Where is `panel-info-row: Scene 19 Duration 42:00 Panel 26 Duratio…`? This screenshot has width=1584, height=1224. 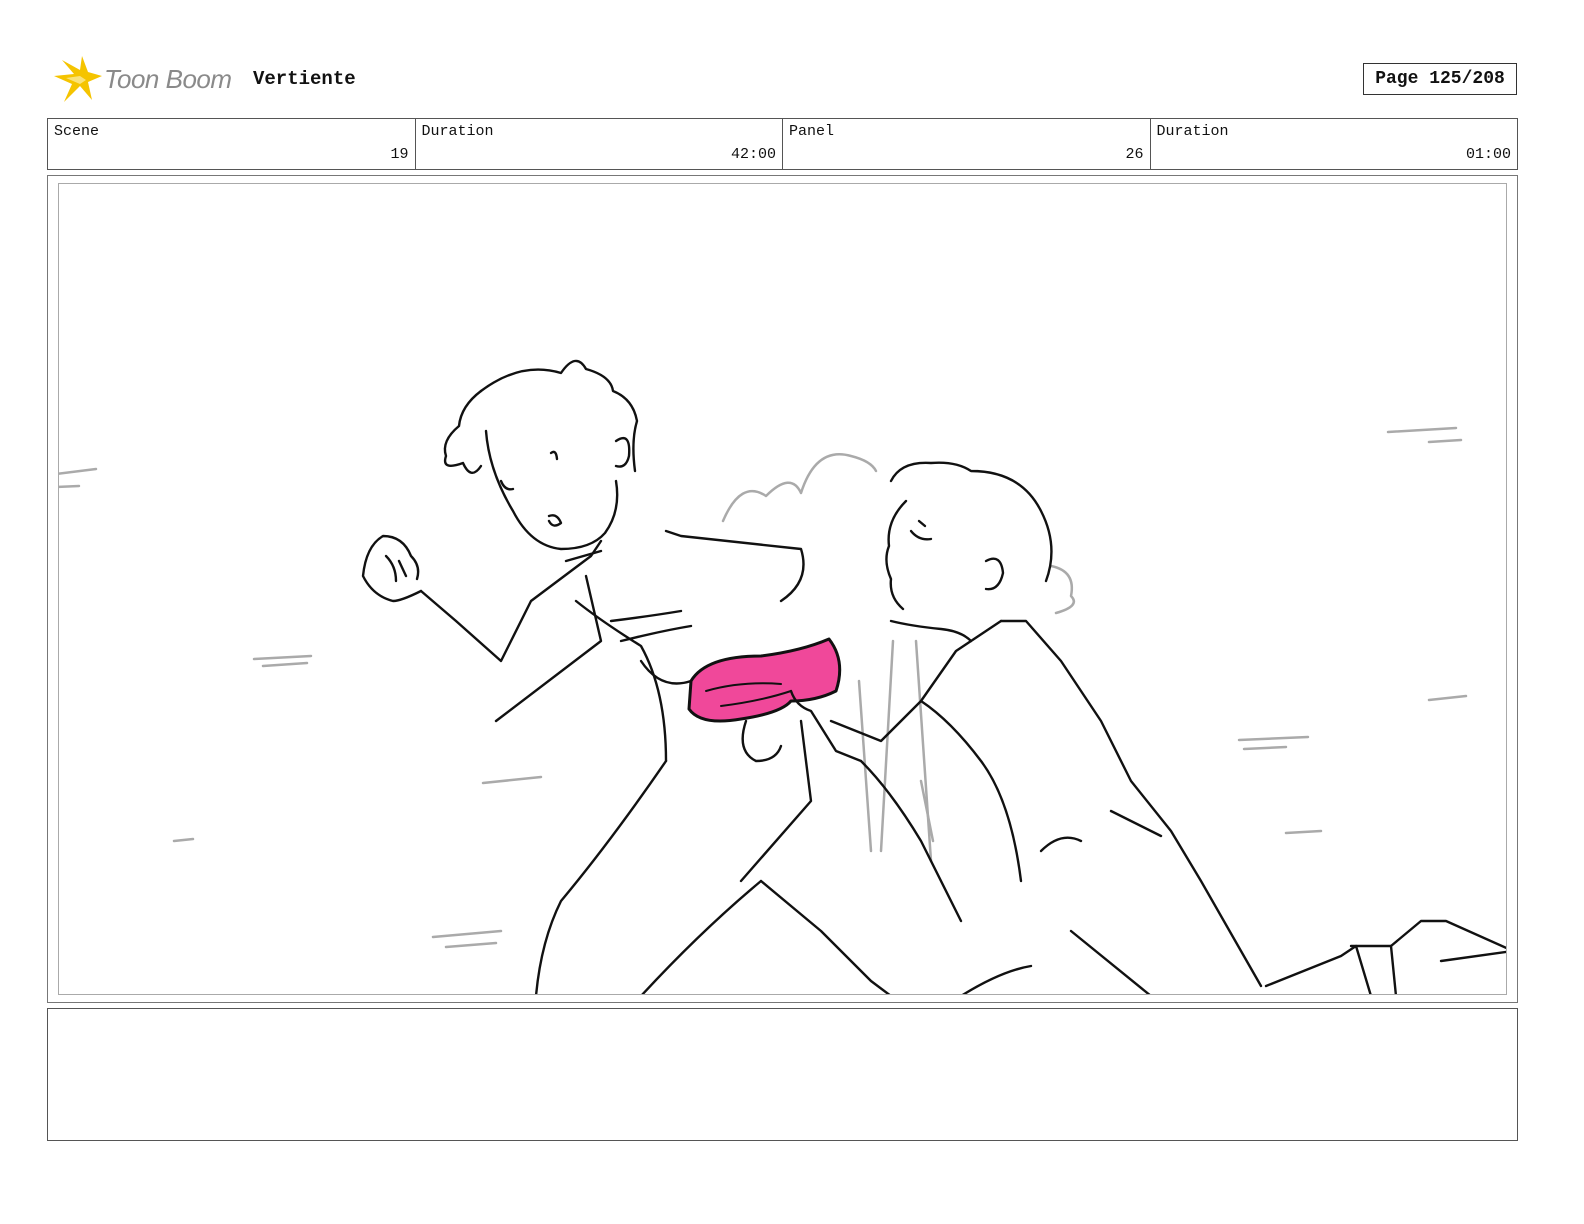
panel-info-row: Scene 19 Duration 42:00 Panel 26 Duratio… is located at coordinates (782, 144).